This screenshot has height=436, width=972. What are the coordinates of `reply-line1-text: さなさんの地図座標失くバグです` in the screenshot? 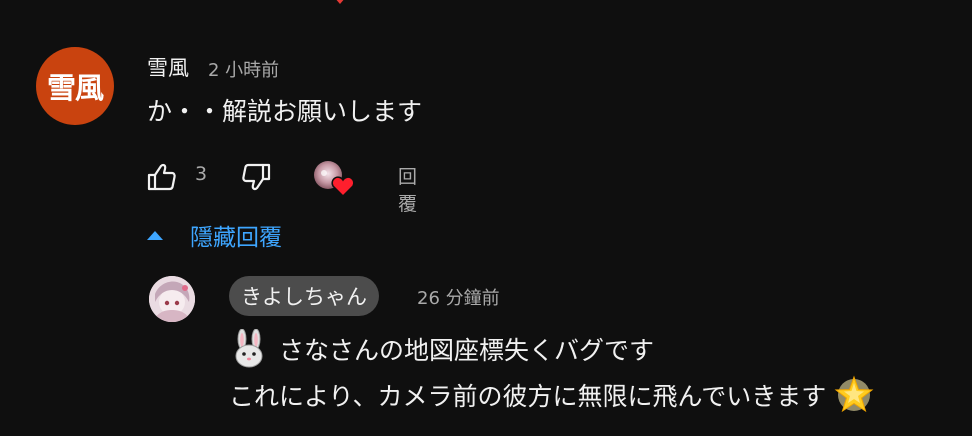 It's located at (467, 350).